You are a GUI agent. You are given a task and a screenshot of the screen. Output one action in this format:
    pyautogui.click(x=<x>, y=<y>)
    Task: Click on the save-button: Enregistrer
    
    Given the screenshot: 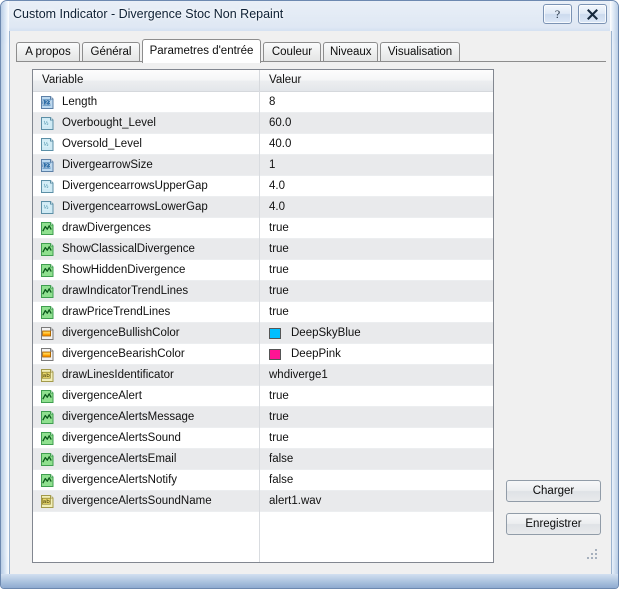 What is the action you would take?
    pyautogui.click(x=553, y=524)
    